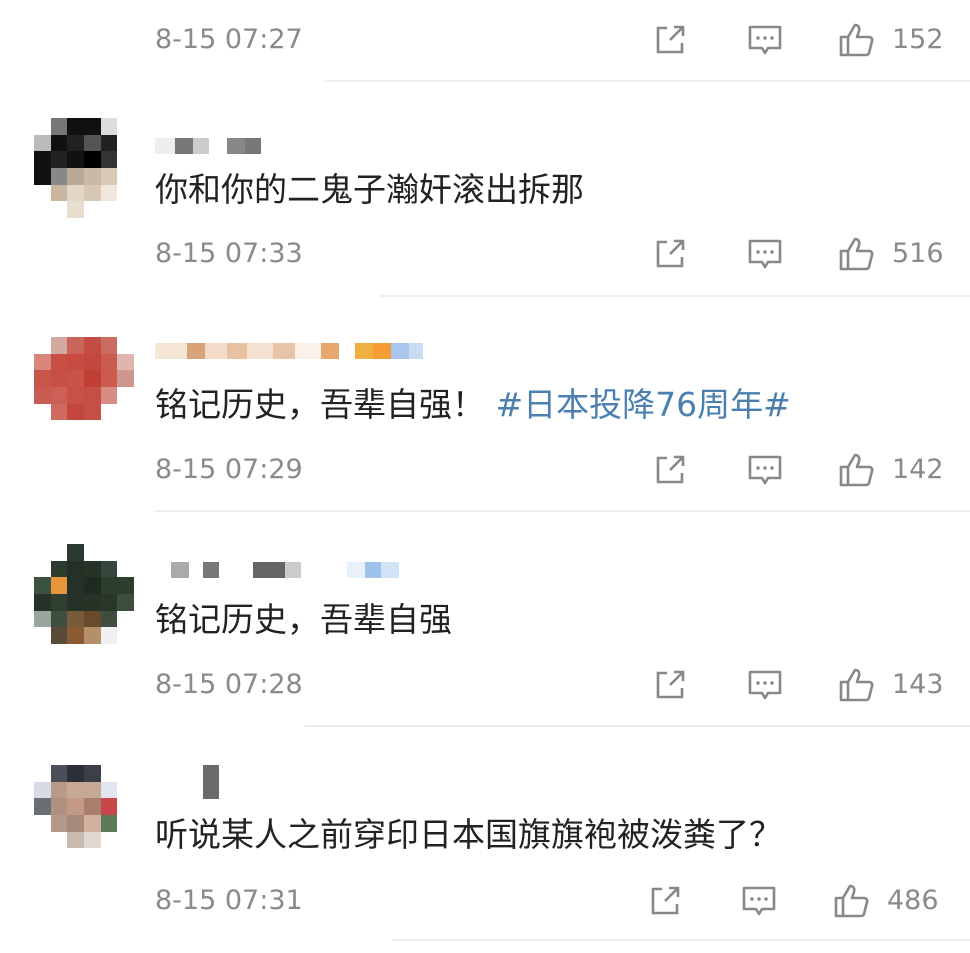 The width and height of the screenshot is (970, 953). What do you see at coordinates (303, 619) in the screenshot?
I see `comment-text: 铭记历史，吾辈自强` at bounding box center [303, 619].